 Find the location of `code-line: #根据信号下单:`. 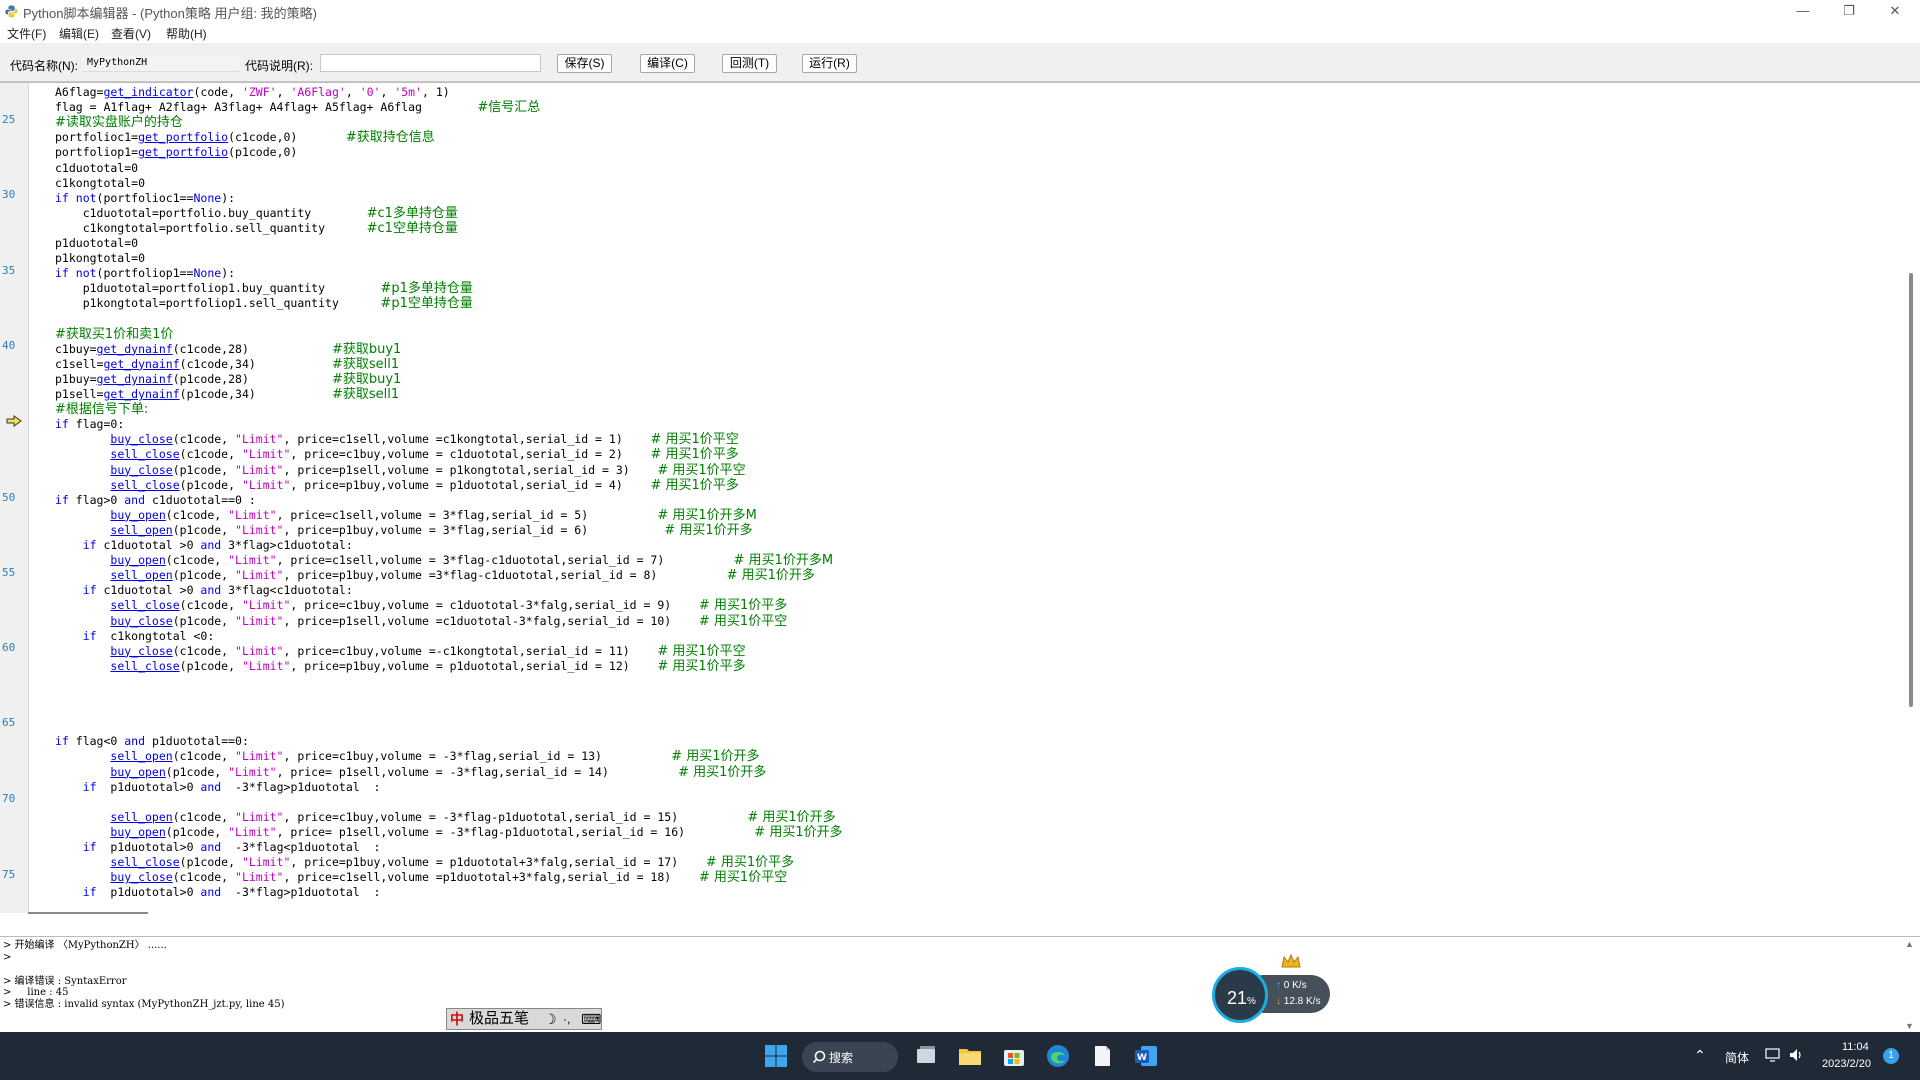

code-line: #根据信号下单: is located at coordinates (101, 409).